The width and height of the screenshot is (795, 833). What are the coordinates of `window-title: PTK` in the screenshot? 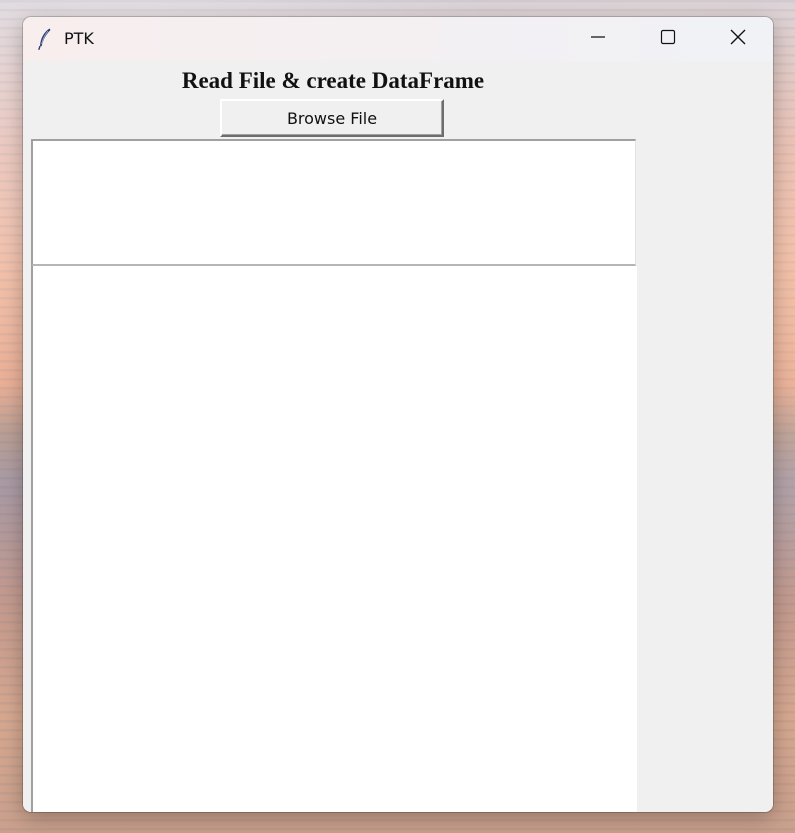 It's located at (79, 38).